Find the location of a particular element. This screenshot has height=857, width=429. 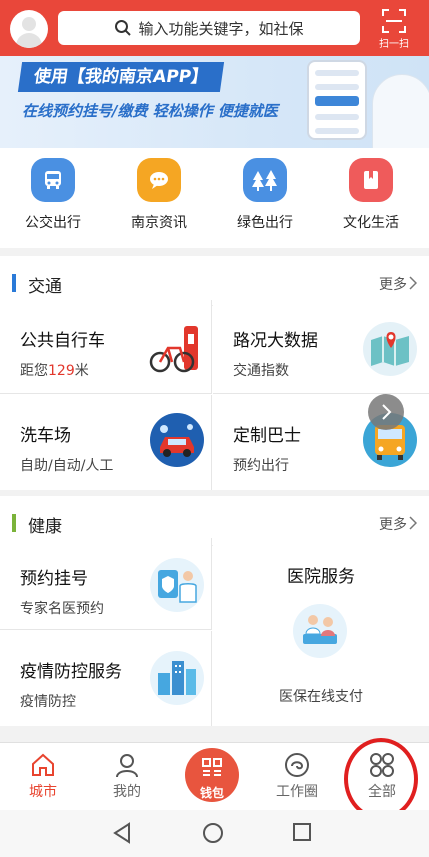

card-title: 洗车场 is located at coordinates (45, 436).